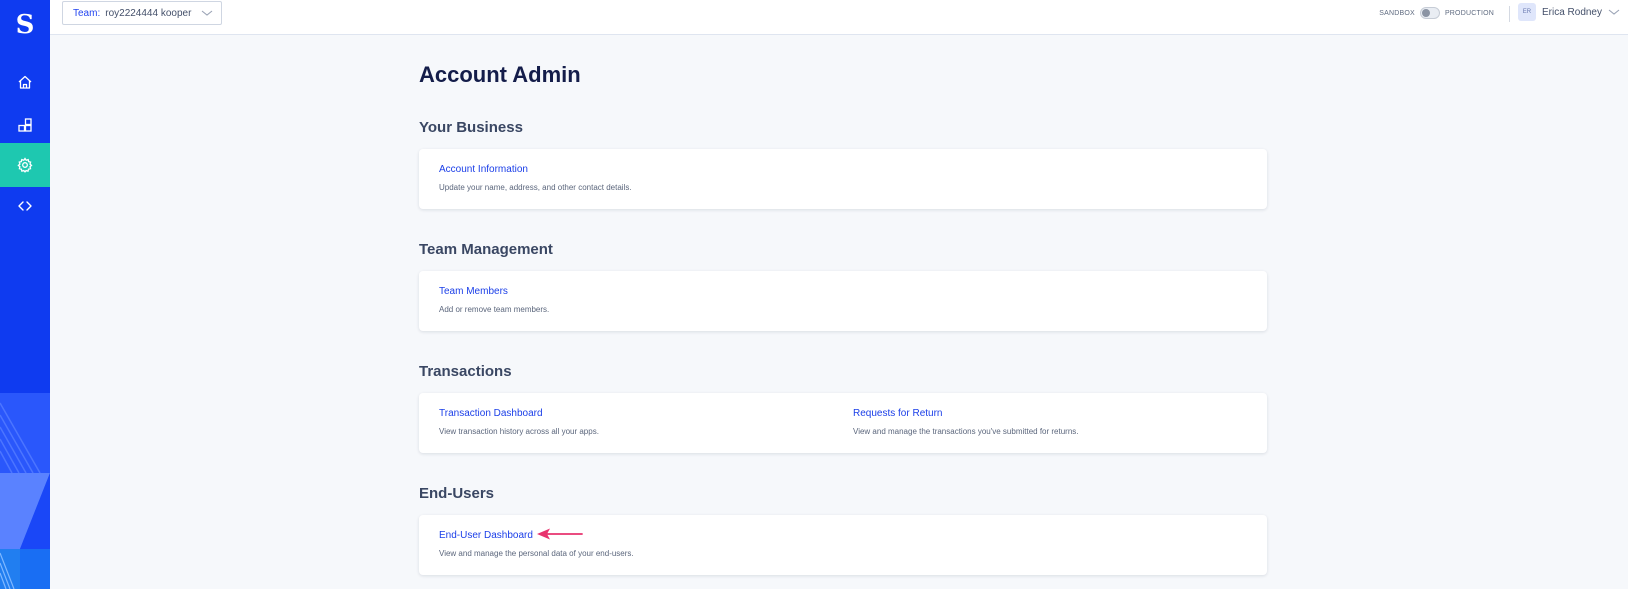 The height and width of the screenshot is (589, 1628). I want to click on page-title: Account Admin, so click(500, 74).